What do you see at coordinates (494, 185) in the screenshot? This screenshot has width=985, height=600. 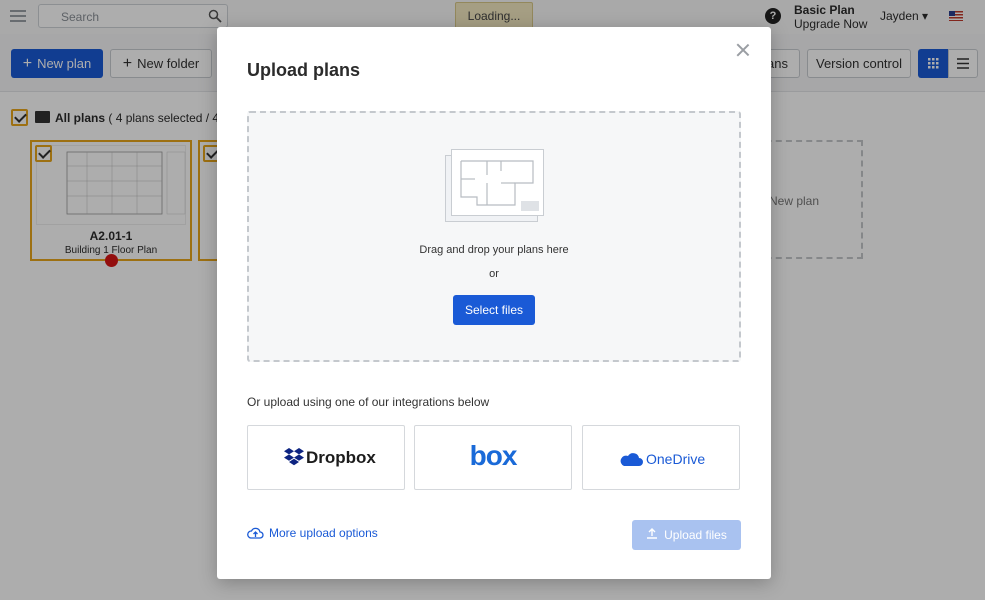 I see `blueprint-icon` at bounding box center [494, 185].